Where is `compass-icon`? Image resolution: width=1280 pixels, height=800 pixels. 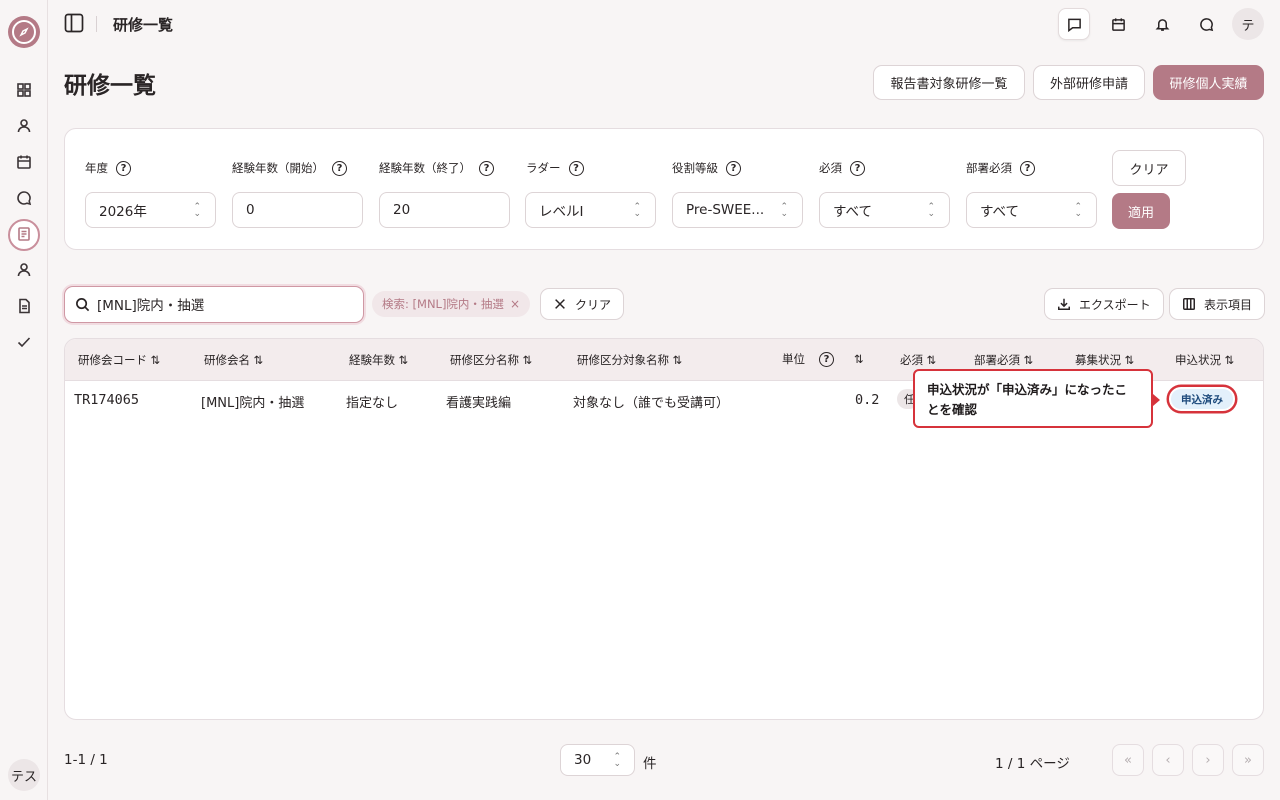 compass-icon is located at coordinates (24, 32).